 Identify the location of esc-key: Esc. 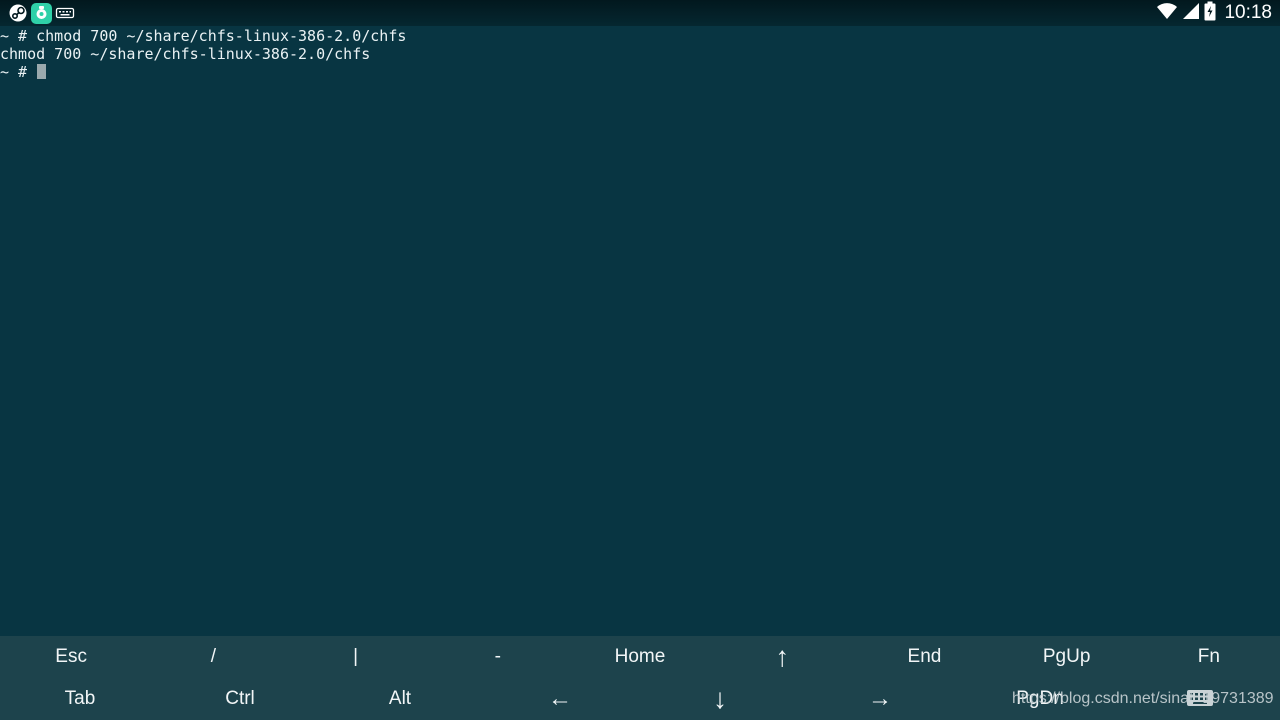
(71, 657).